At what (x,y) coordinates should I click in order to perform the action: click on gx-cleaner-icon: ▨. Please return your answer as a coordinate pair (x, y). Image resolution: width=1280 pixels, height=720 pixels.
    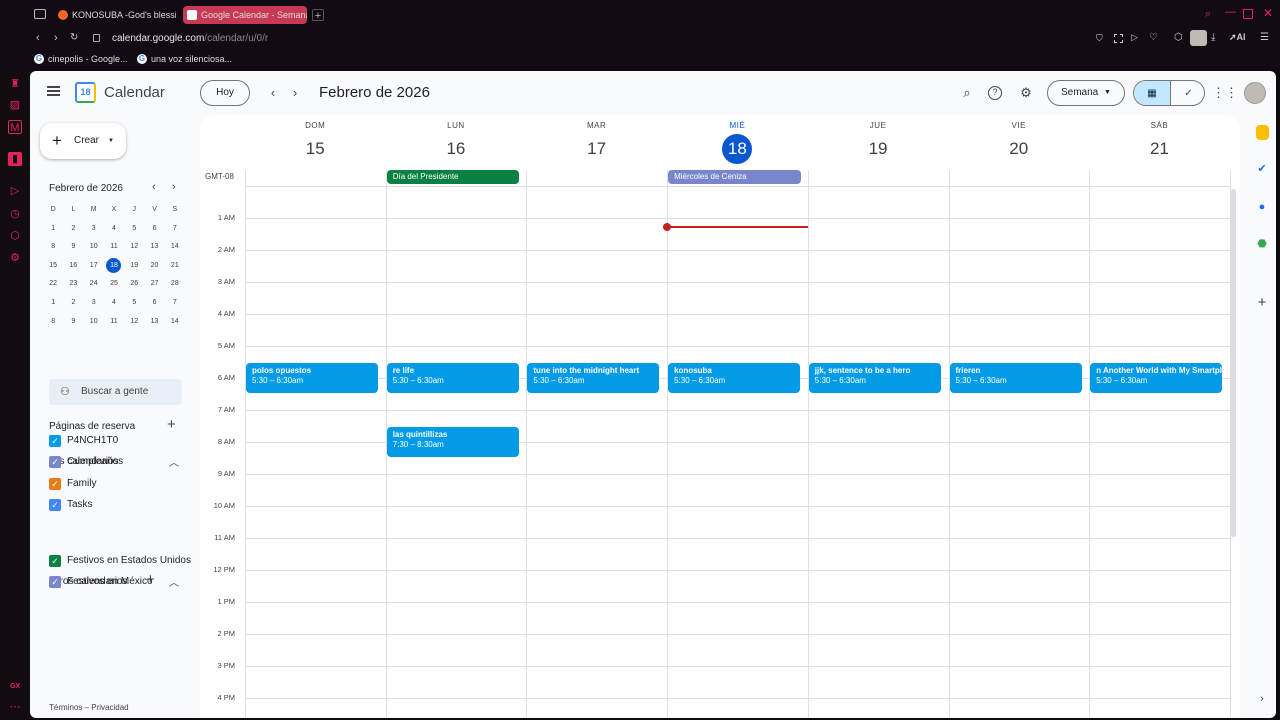
    Looking at the image, I should click on (15, 105).